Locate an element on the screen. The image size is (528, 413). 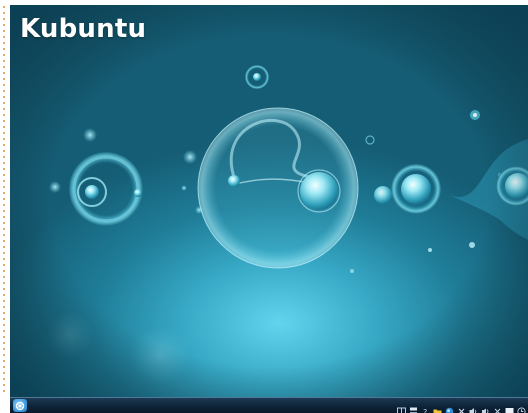
folder-icon is located at coordinates (437, 407).